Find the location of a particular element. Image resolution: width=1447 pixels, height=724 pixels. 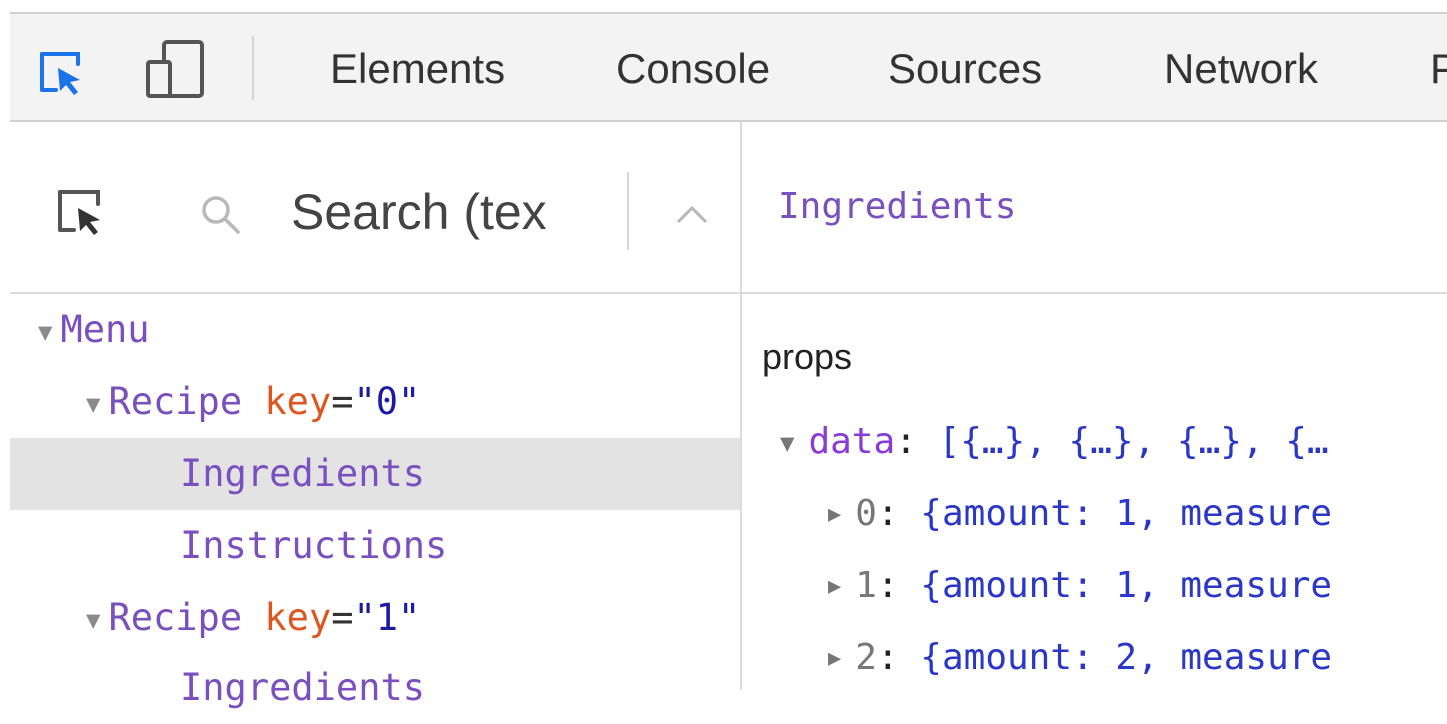

prop-key: data is located at coordinates (852, 441).